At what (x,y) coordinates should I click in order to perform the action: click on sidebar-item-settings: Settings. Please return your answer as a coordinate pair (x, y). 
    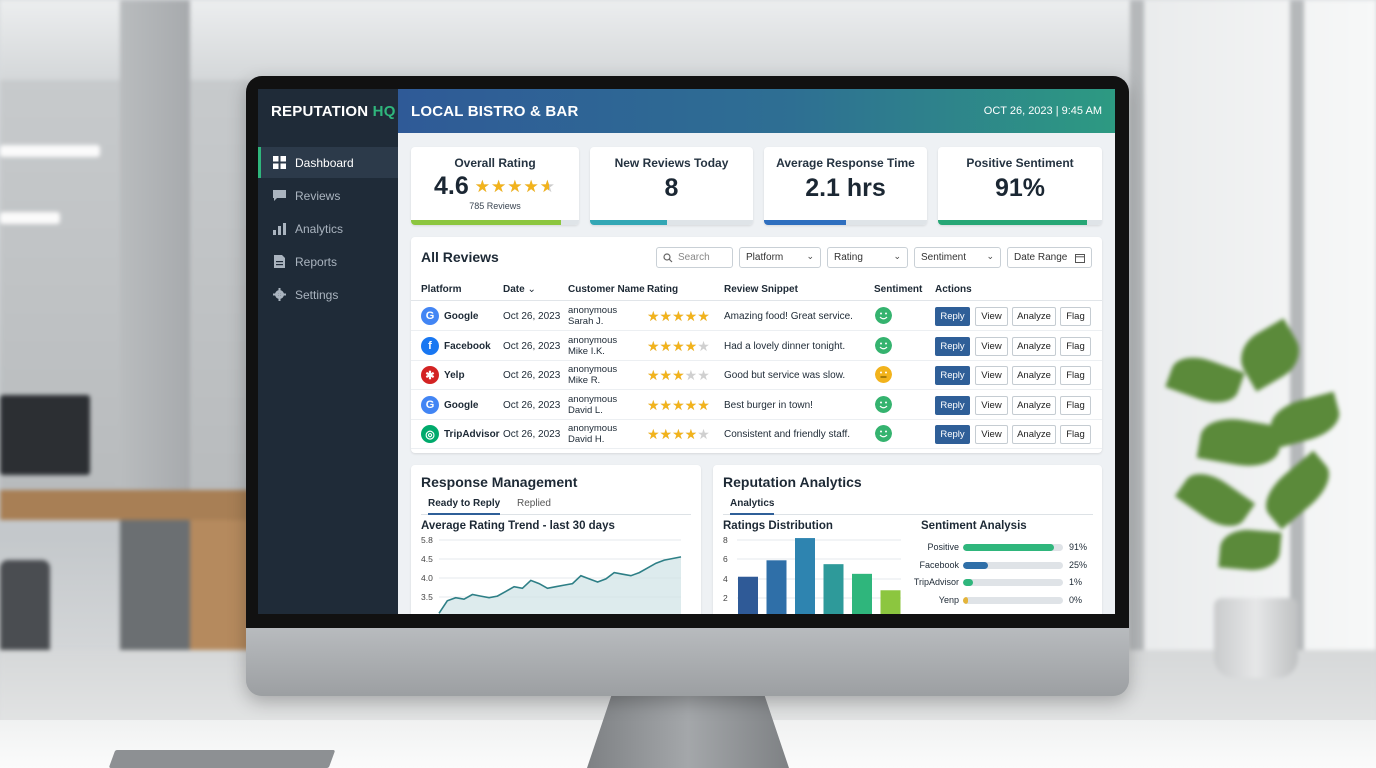
    Looking at the image, I should click on (328, 294).